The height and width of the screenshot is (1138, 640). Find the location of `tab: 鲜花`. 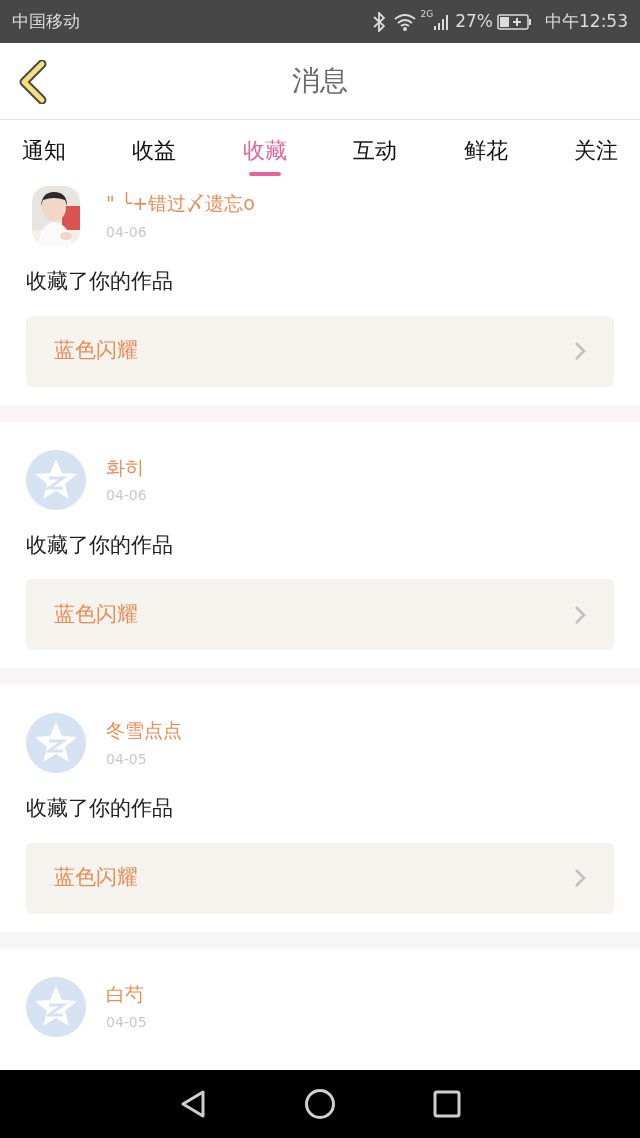

tab: 鲜花 is located at coordinates (485, 150).